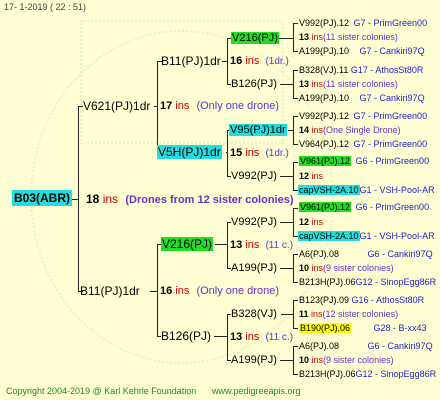  I want to click on gen3-a-id: V216(PJ), so click(255, 38).